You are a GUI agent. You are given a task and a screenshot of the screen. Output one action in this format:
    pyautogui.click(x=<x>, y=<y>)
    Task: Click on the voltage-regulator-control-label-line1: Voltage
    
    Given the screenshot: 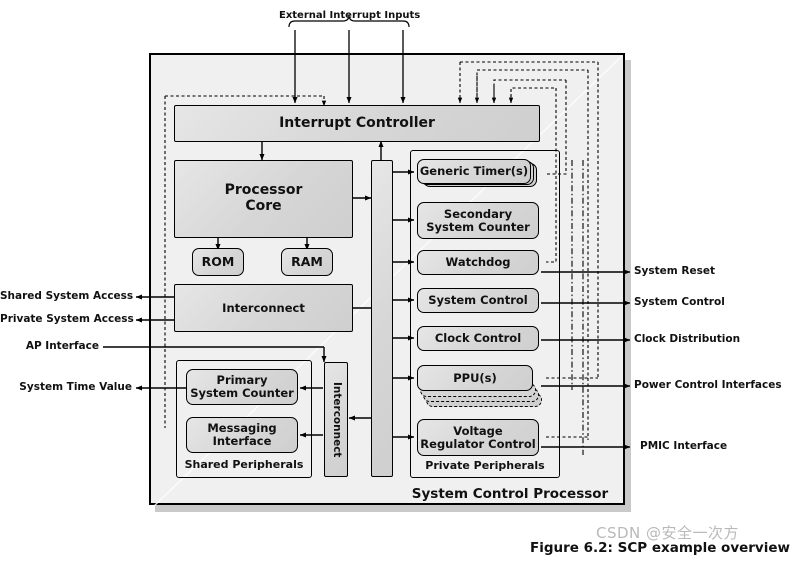 What is the action you would take?
    pyautogui.click(x=478, y=430)
    